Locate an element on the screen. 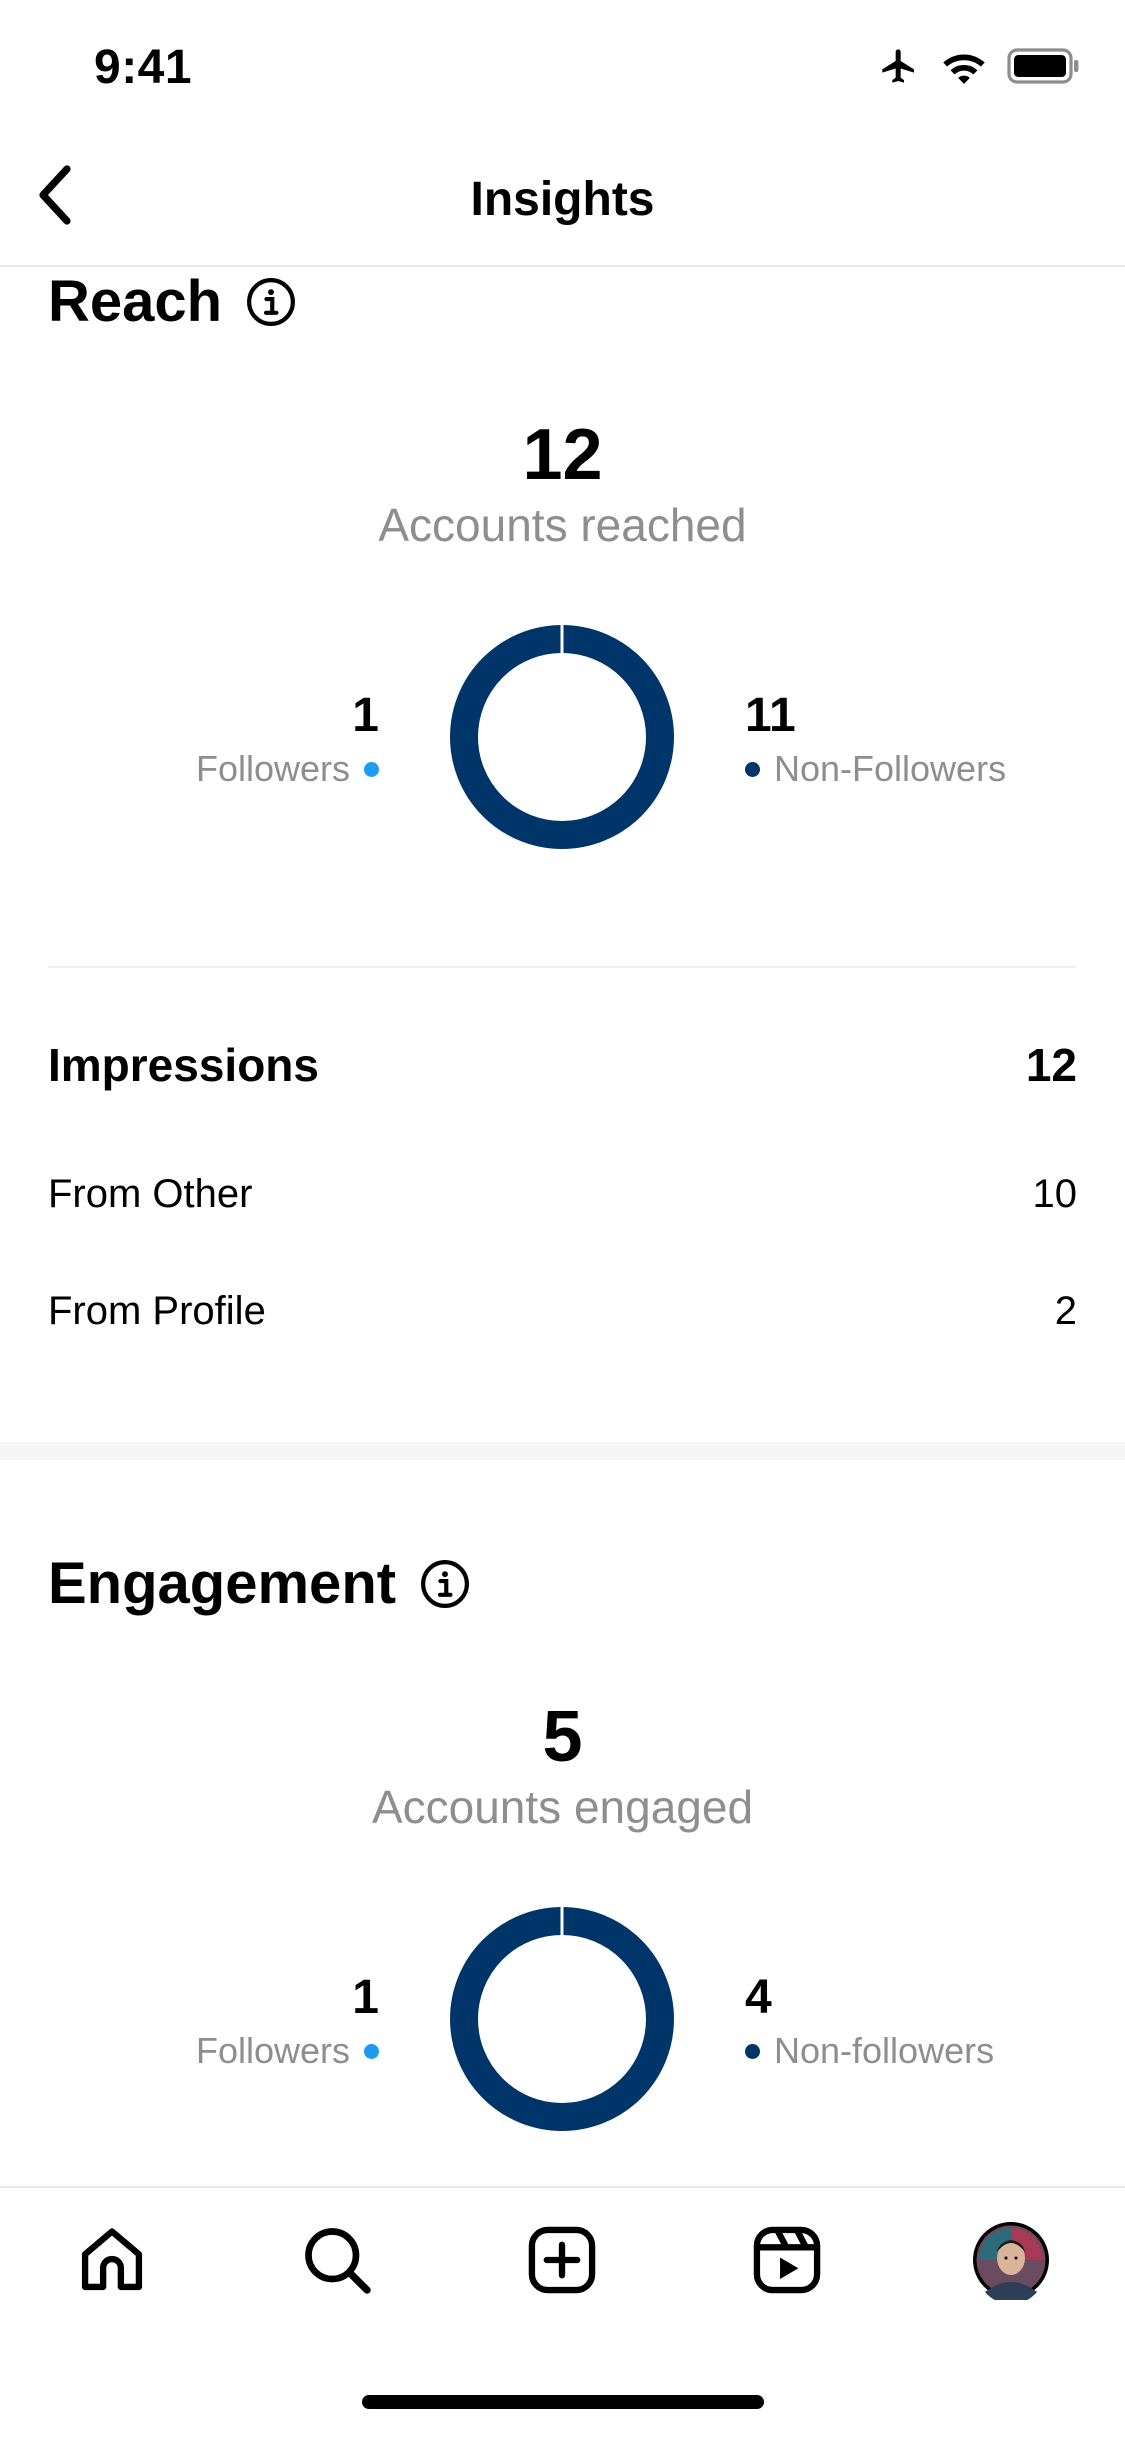 This screenshot has width=1125, height=2438. tab-home is located at coordinates (112, 2260).